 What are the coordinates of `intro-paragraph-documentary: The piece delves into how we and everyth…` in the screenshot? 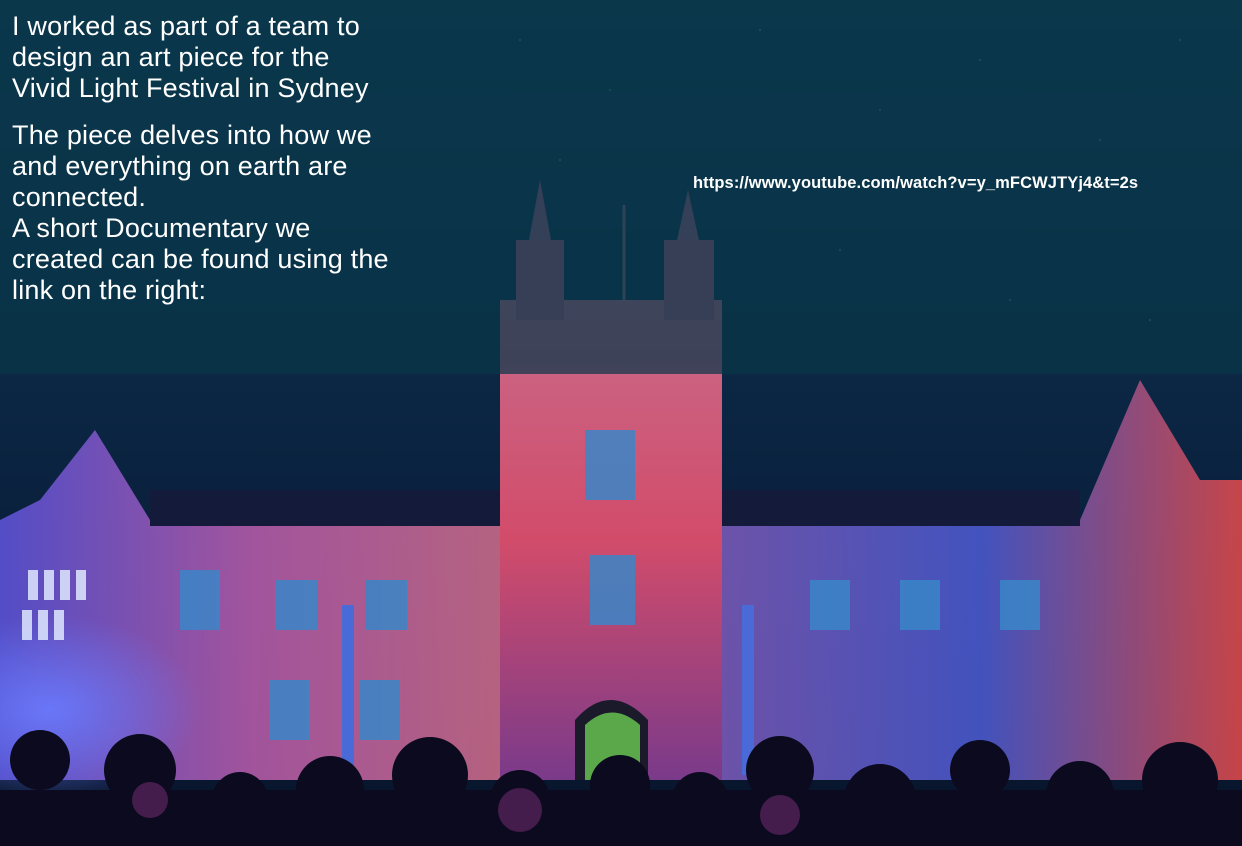 It's located at (200, 212).